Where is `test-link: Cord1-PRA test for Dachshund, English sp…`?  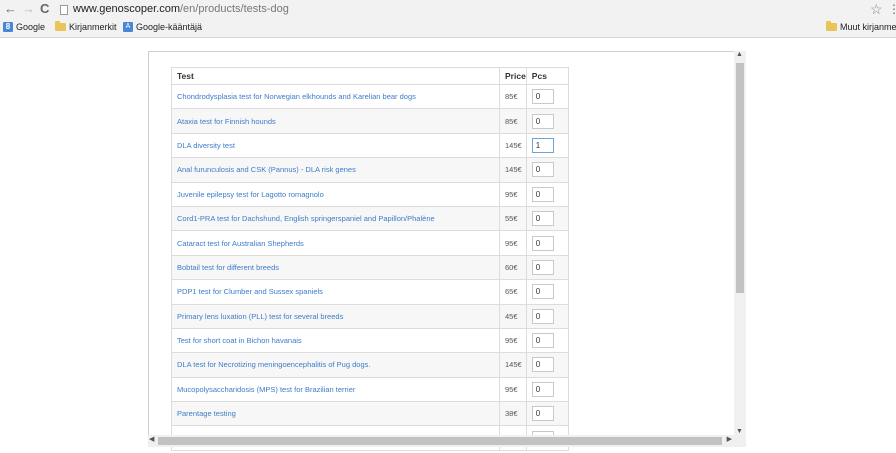
test-link: Cord1-PRA test for Dachshund, English sp… is located at coordinates (306, 218).